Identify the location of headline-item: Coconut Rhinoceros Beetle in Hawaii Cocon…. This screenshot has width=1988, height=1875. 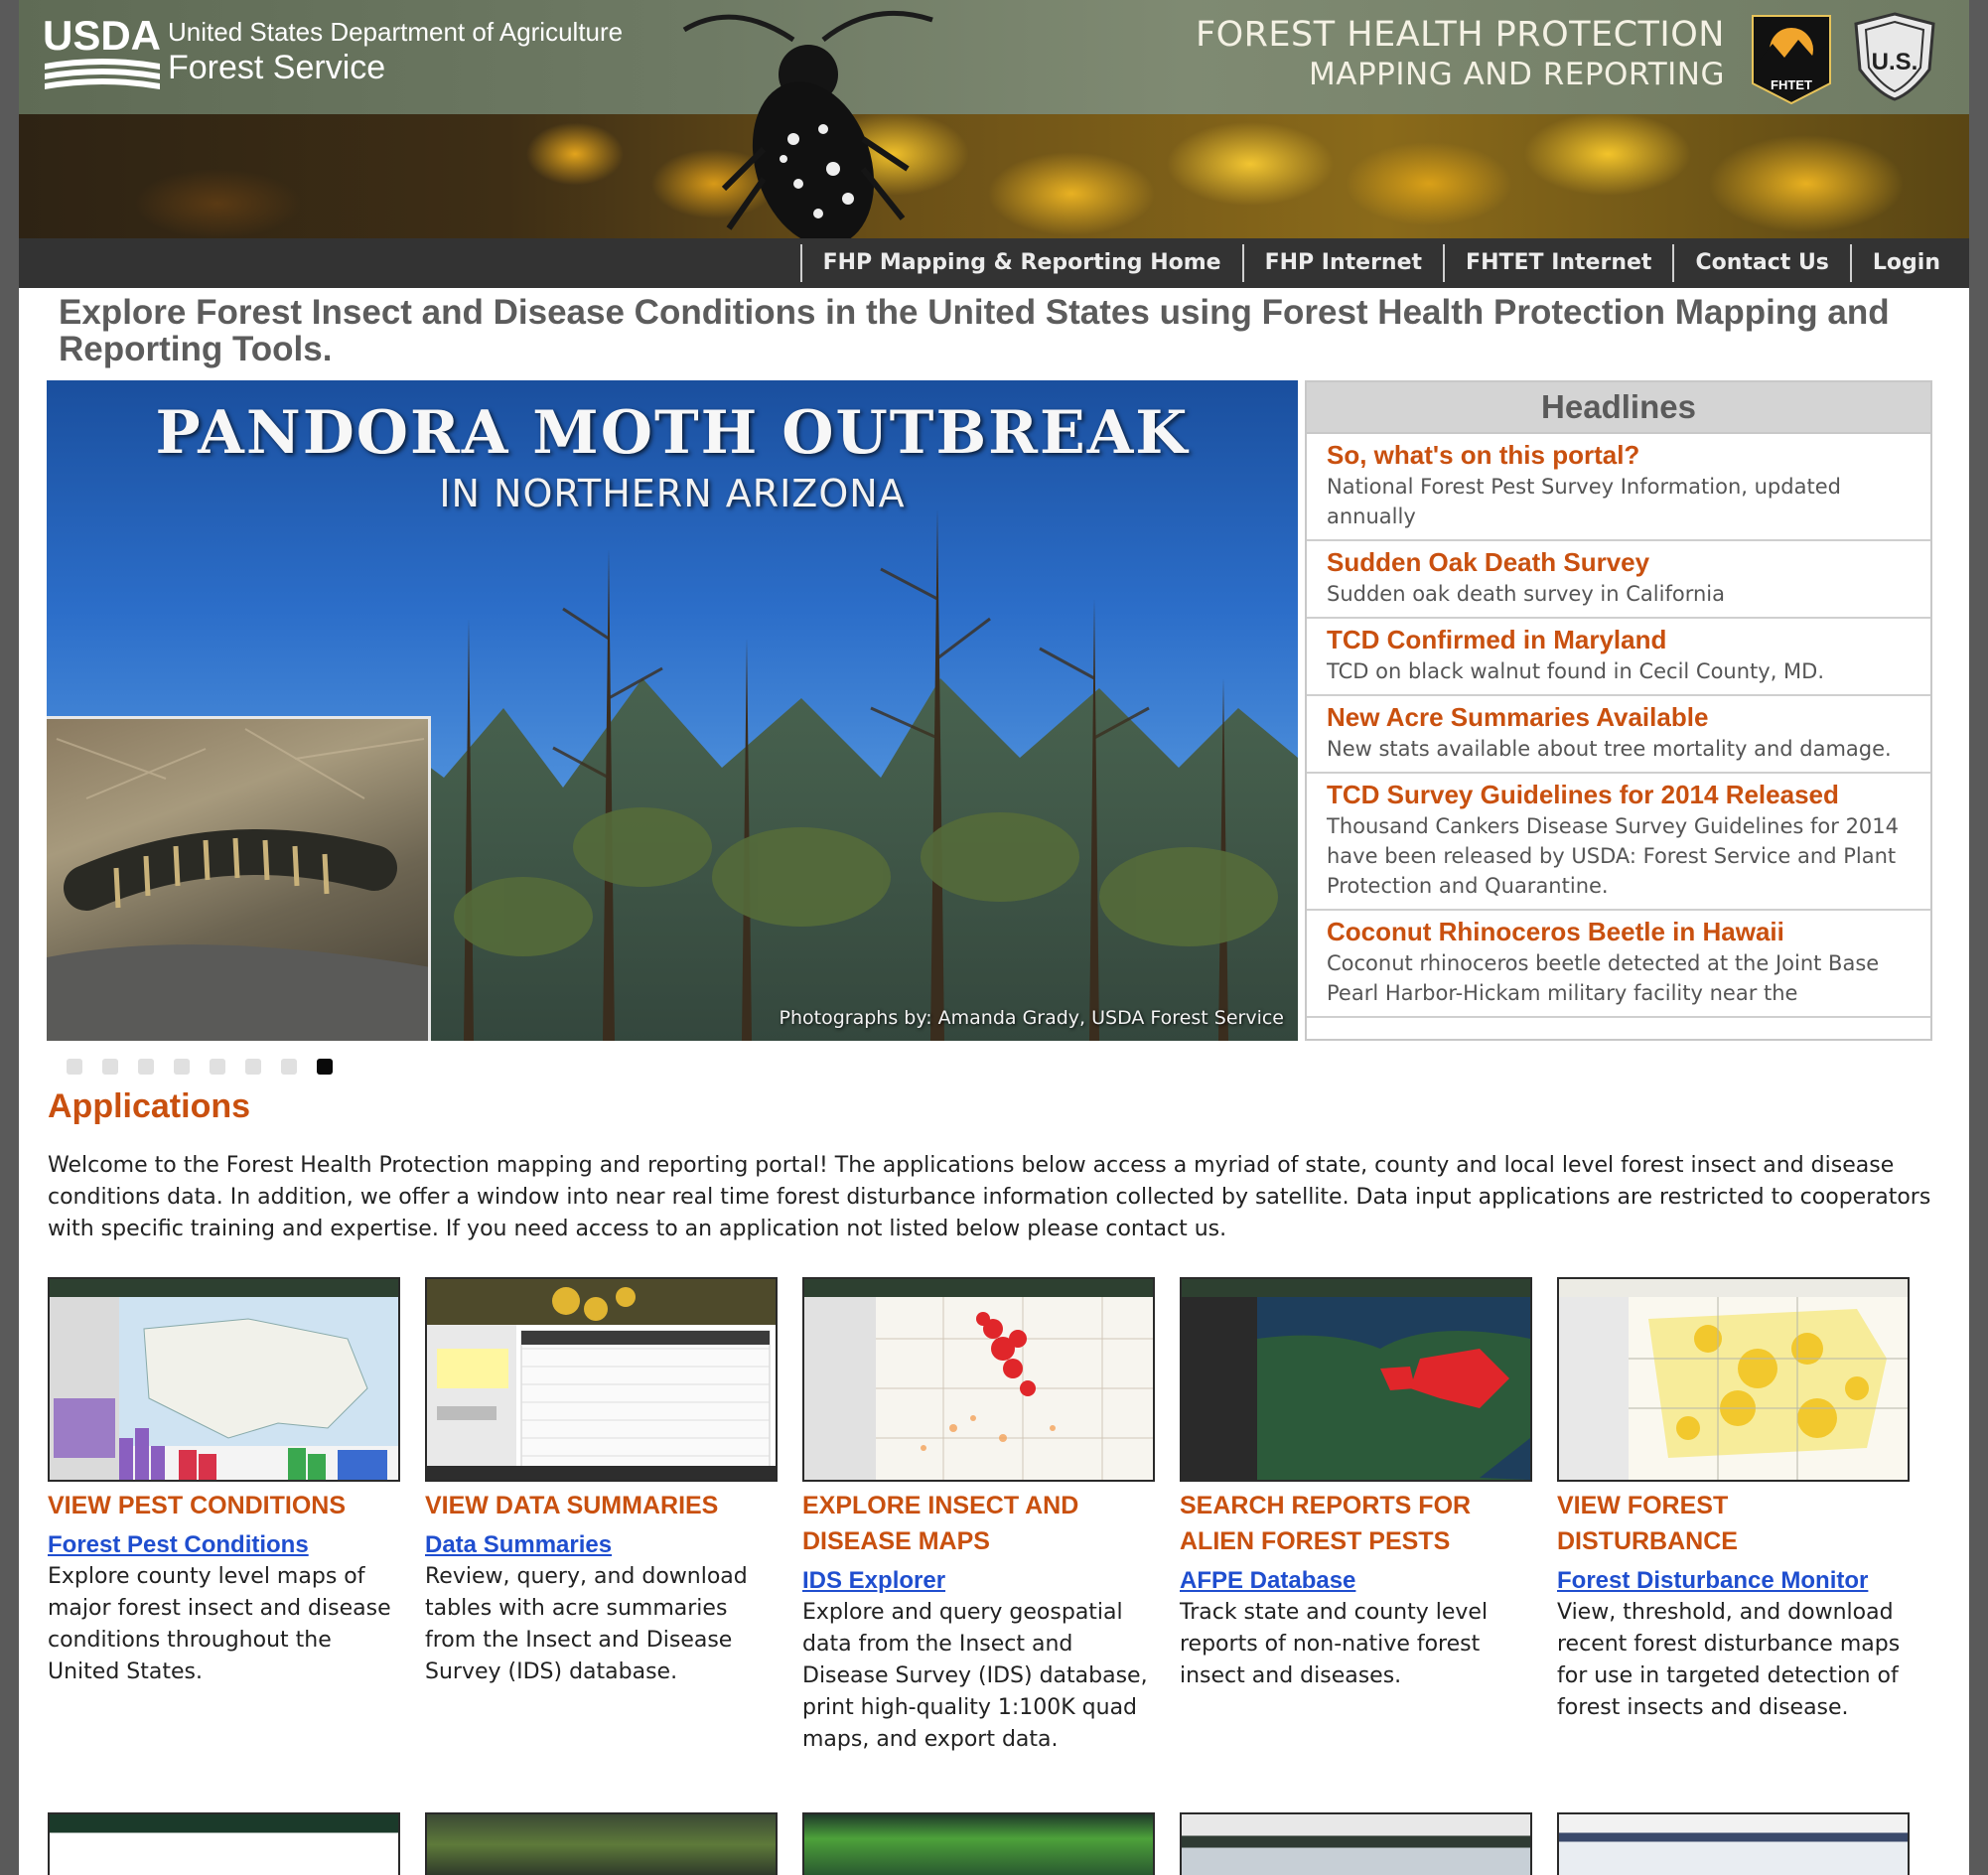
(1618, 964).